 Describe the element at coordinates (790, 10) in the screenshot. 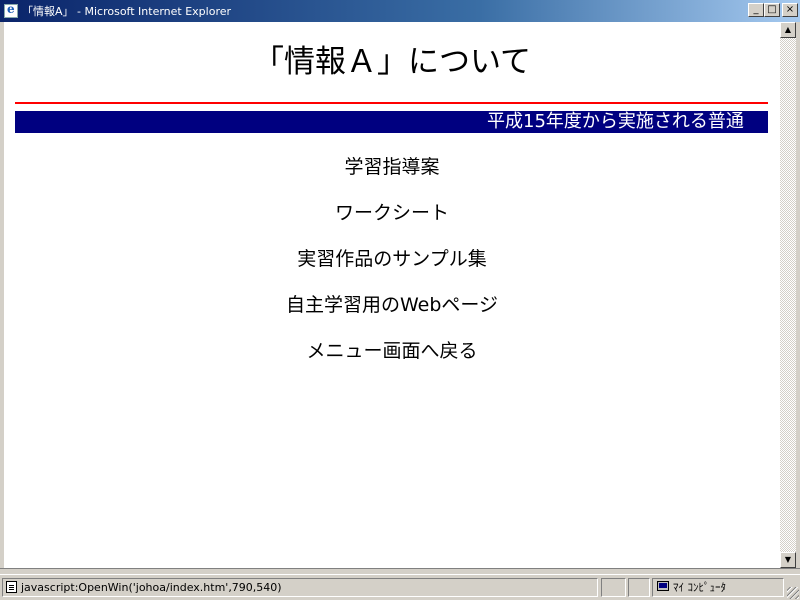

I see `close-button: ×` at that location.